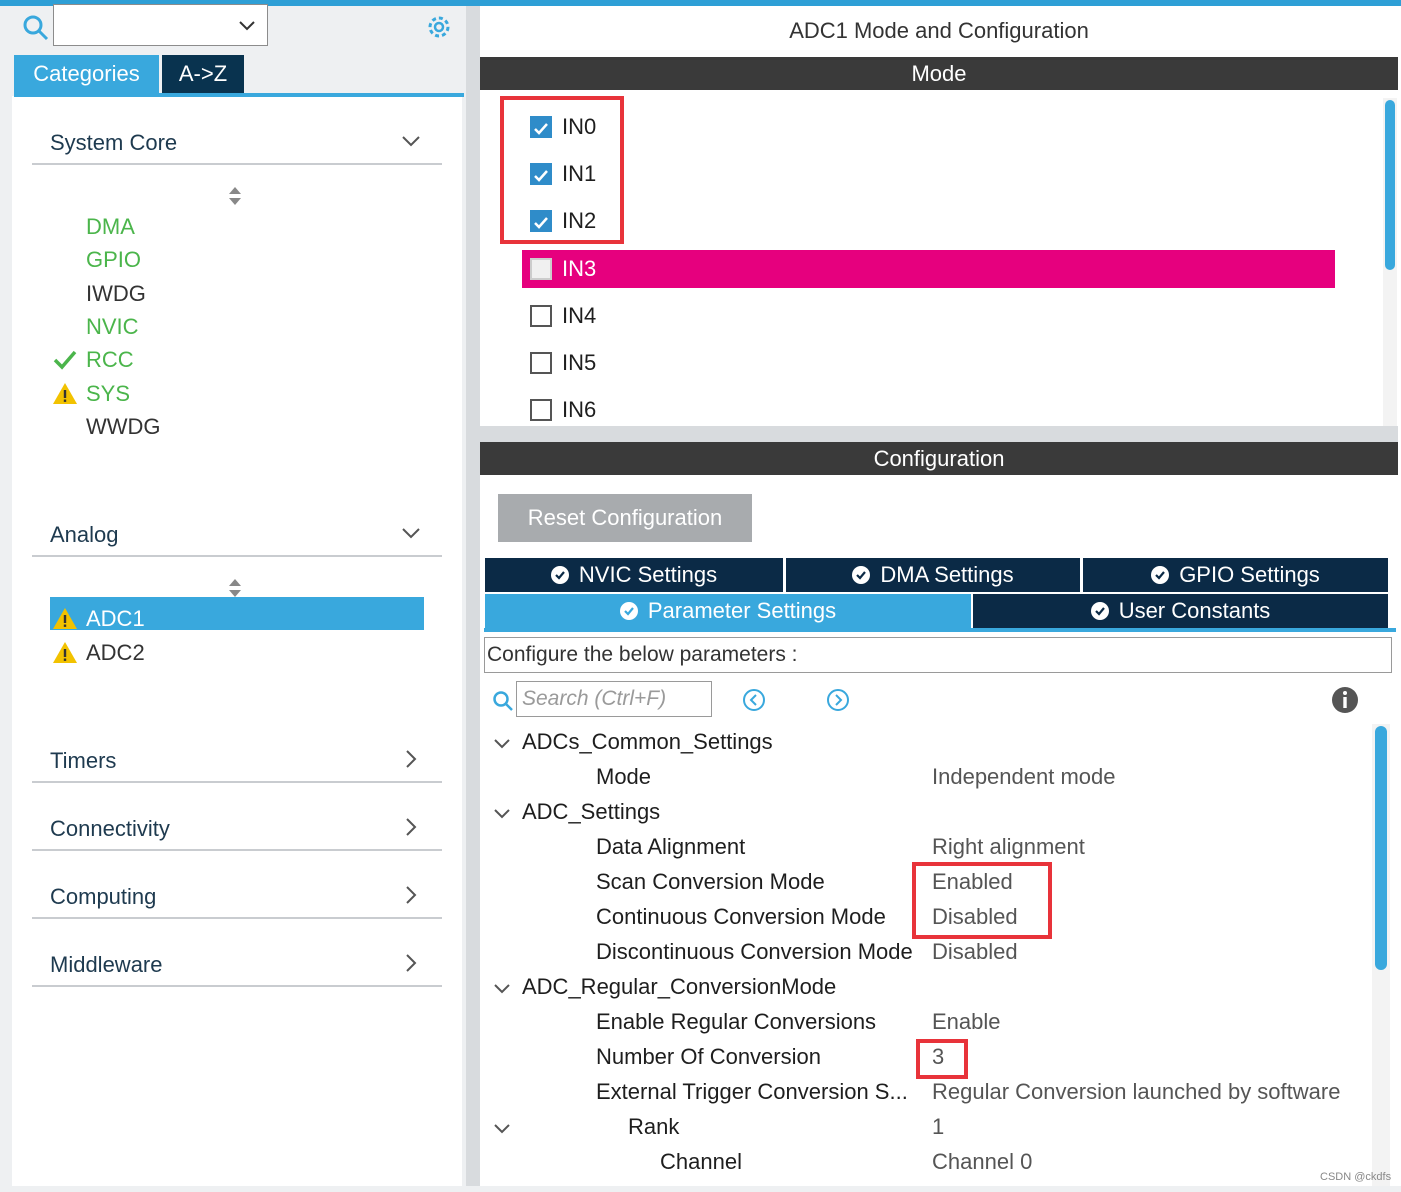 The height and width of the screenshot is (1192, 1401). Describe the element at coordinates (982, 1162) in the screenshot. I see `param-value: Channel 0` at that location.